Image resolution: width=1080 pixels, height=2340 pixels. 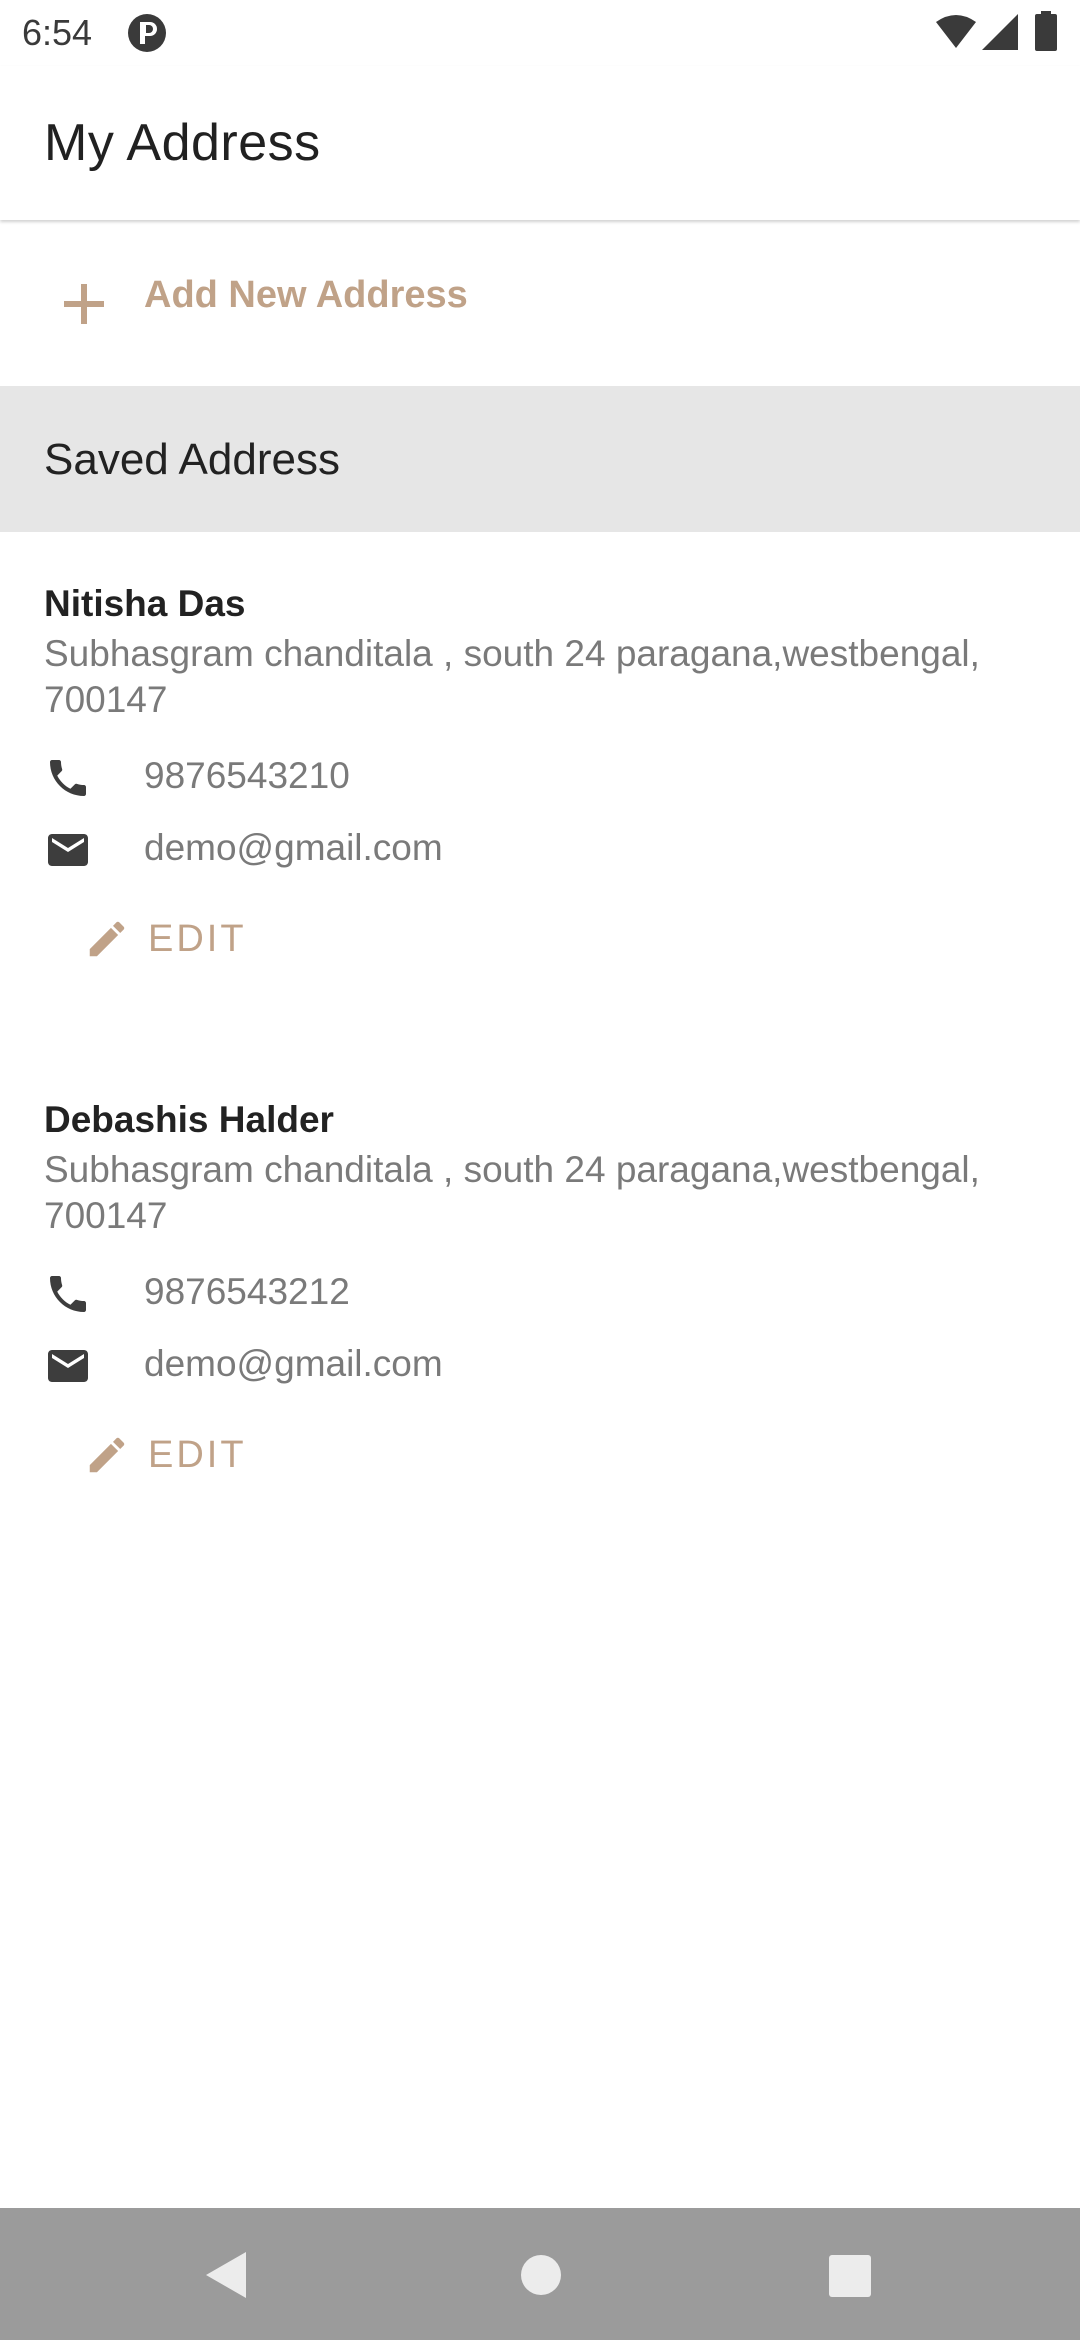 What do you see at coordinates (225, 2275) in the screenshot?
I see `back-icon` at bounding box center [225, 2275].